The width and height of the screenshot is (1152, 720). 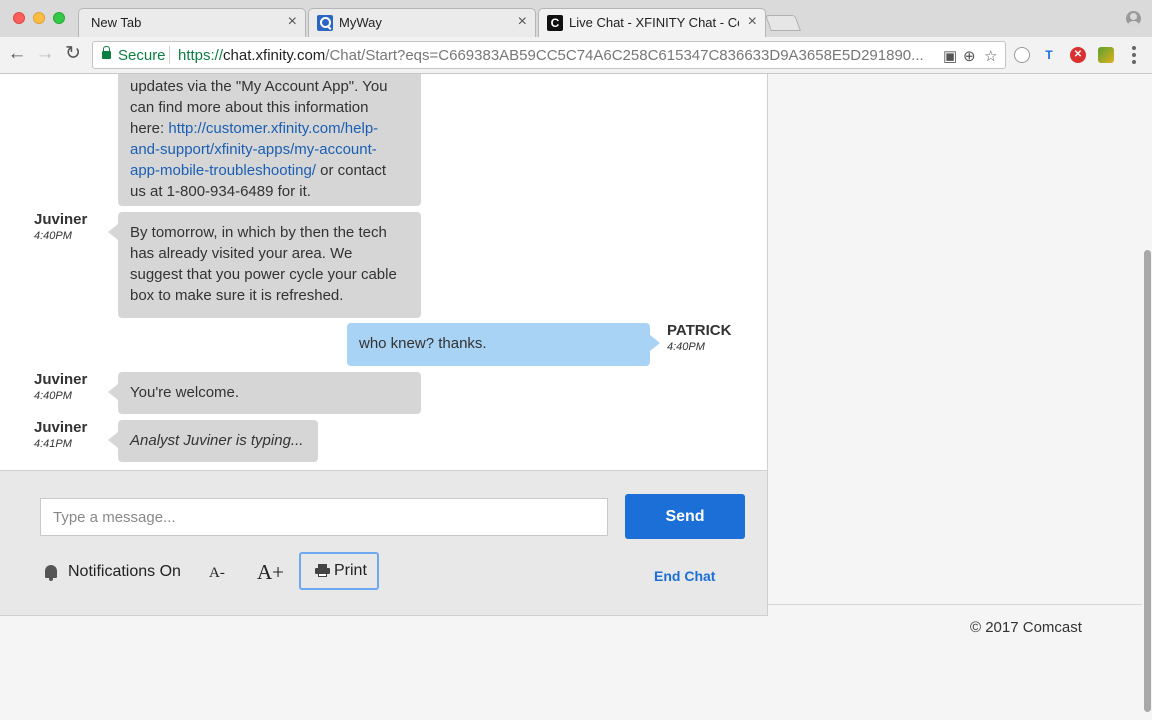 I want to click on forward-arrow-icon: →, so click(x=45, y=55).